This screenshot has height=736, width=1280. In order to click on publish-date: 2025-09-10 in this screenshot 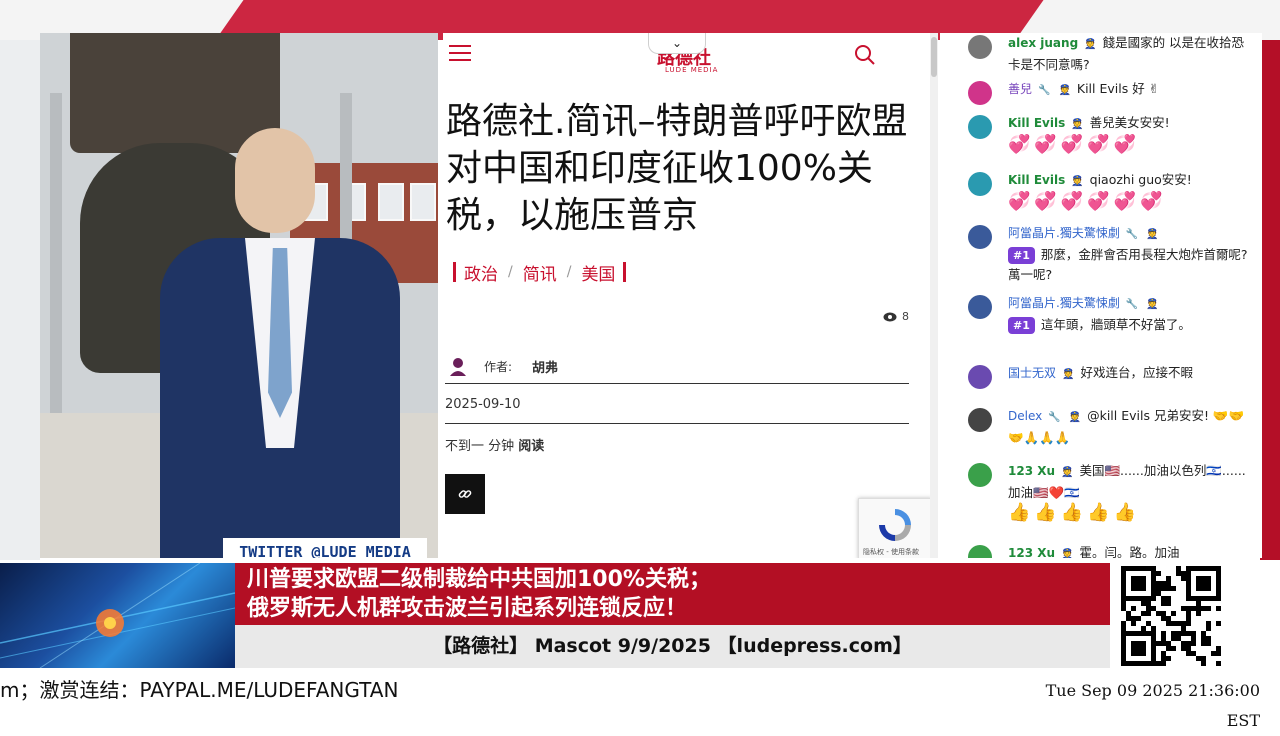, I will do `click(483, 404)`.